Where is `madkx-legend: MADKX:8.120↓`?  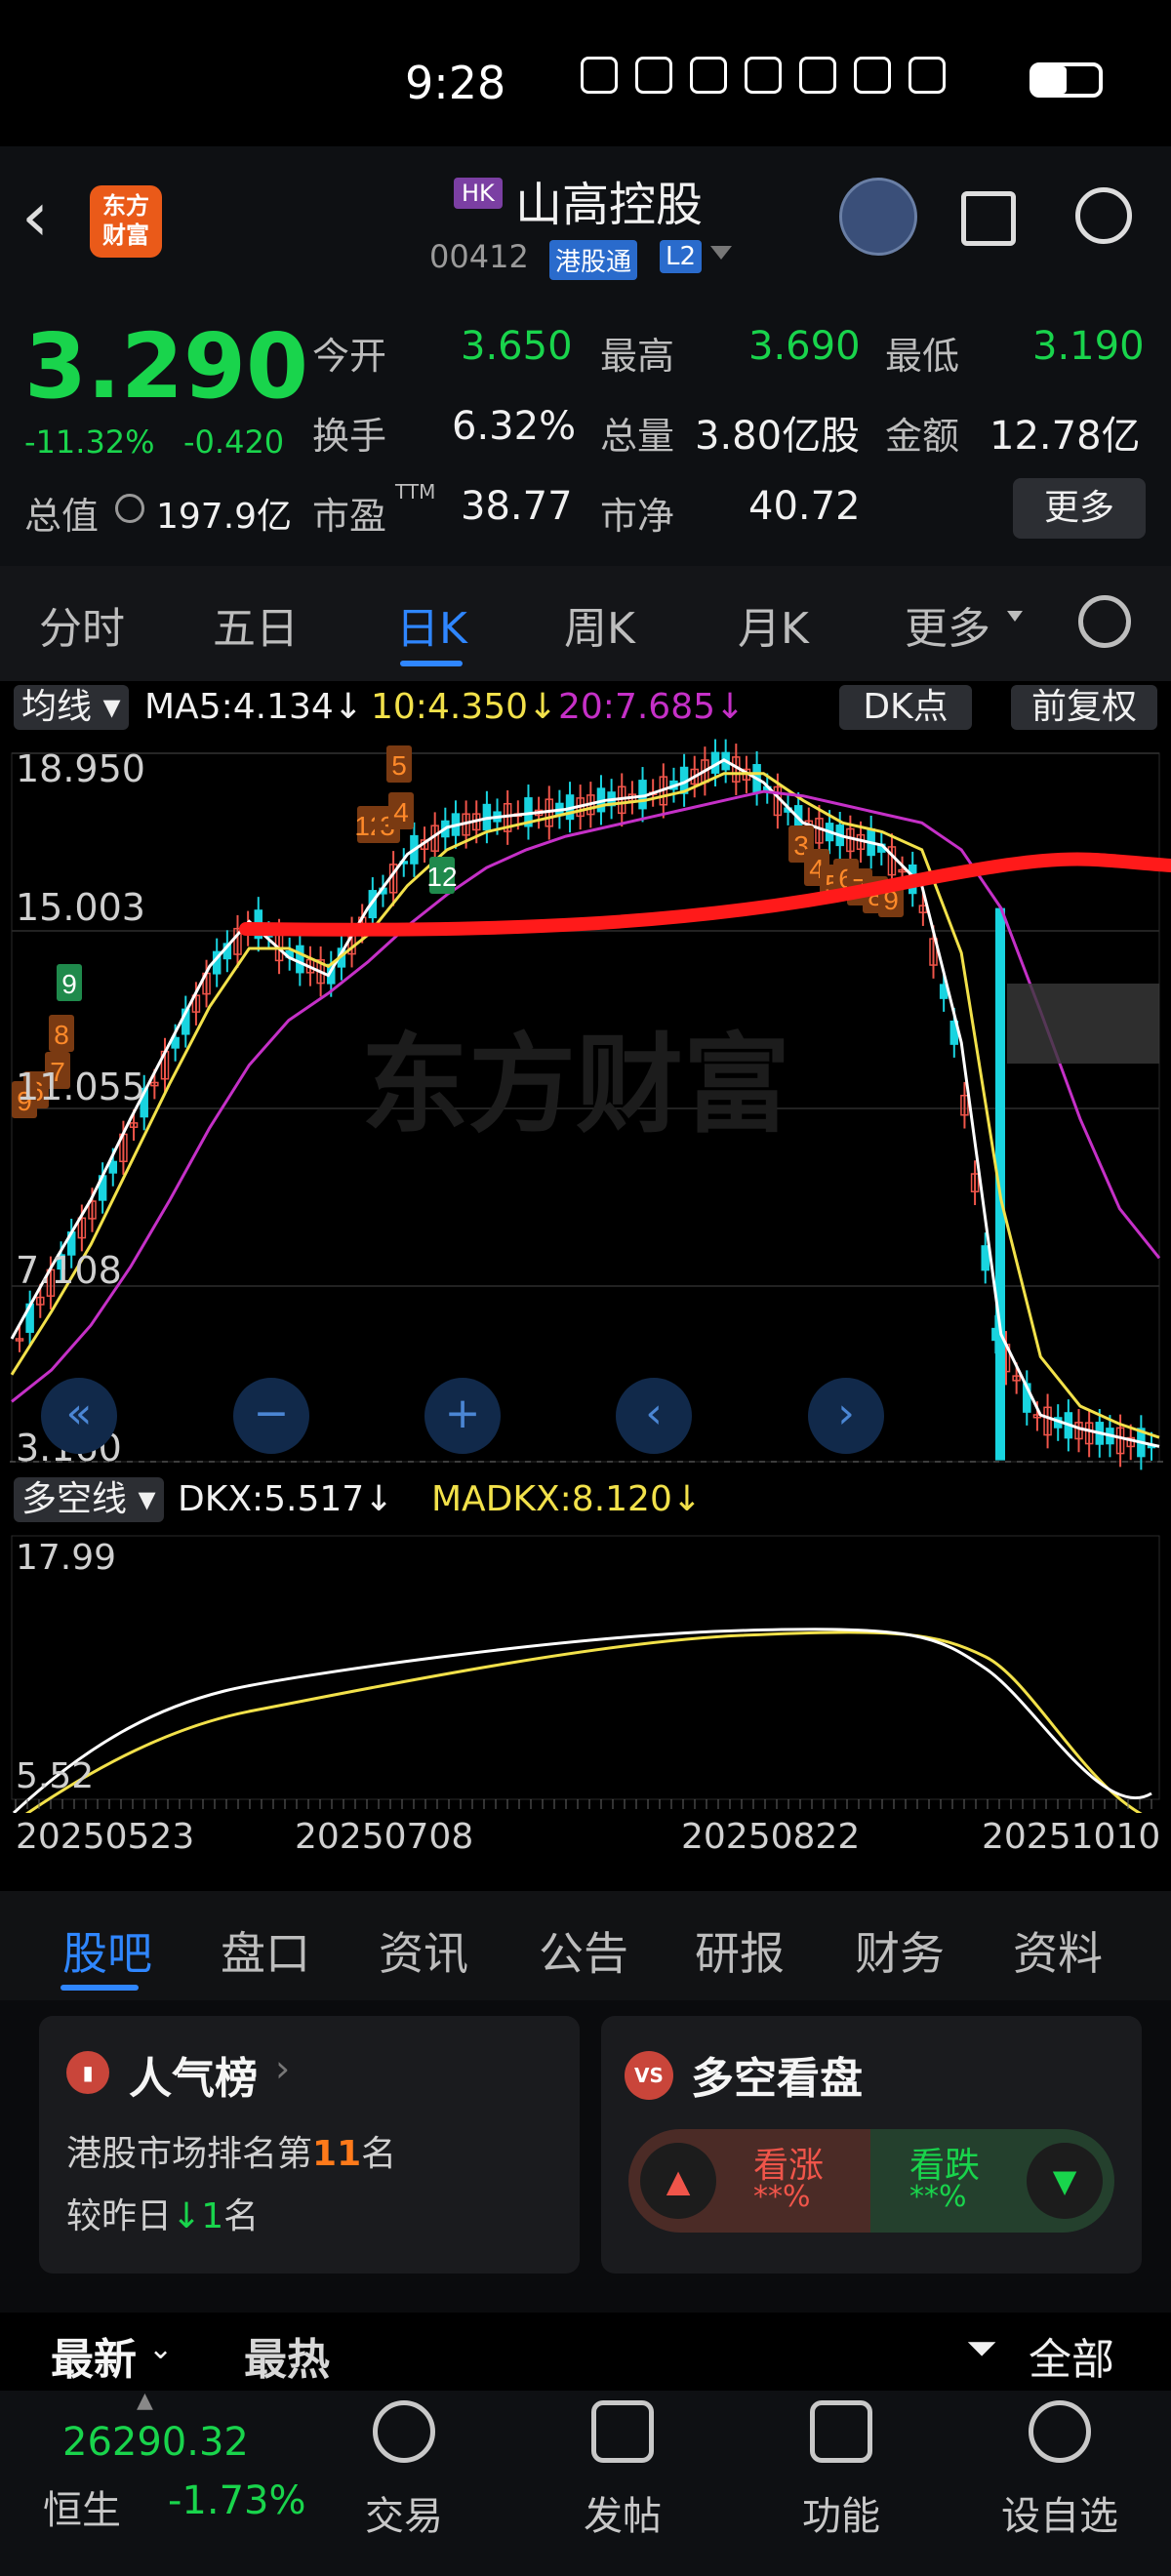
madkx-legend: MADKX:8.120↓ is located at coordinates (567, 1499).